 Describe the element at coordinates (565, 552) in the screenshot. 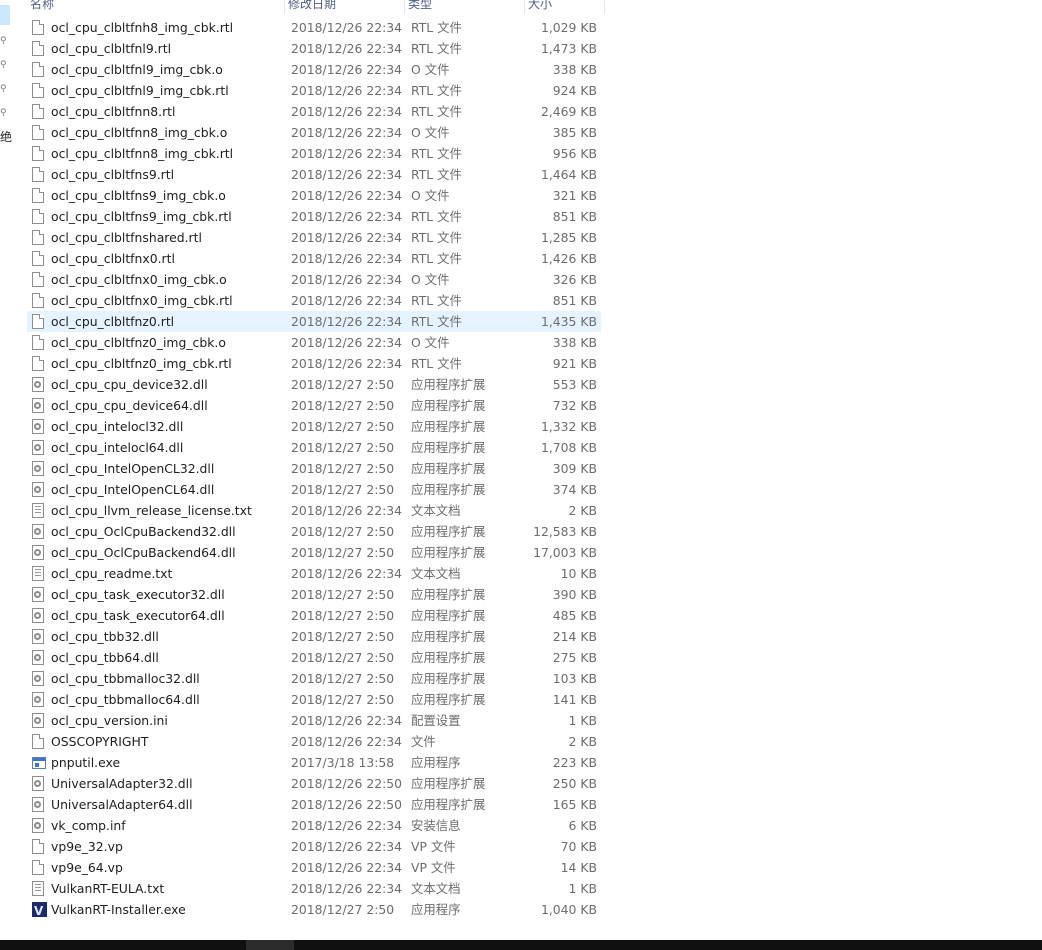

I see `file-size: 17,003 KB` at that location.